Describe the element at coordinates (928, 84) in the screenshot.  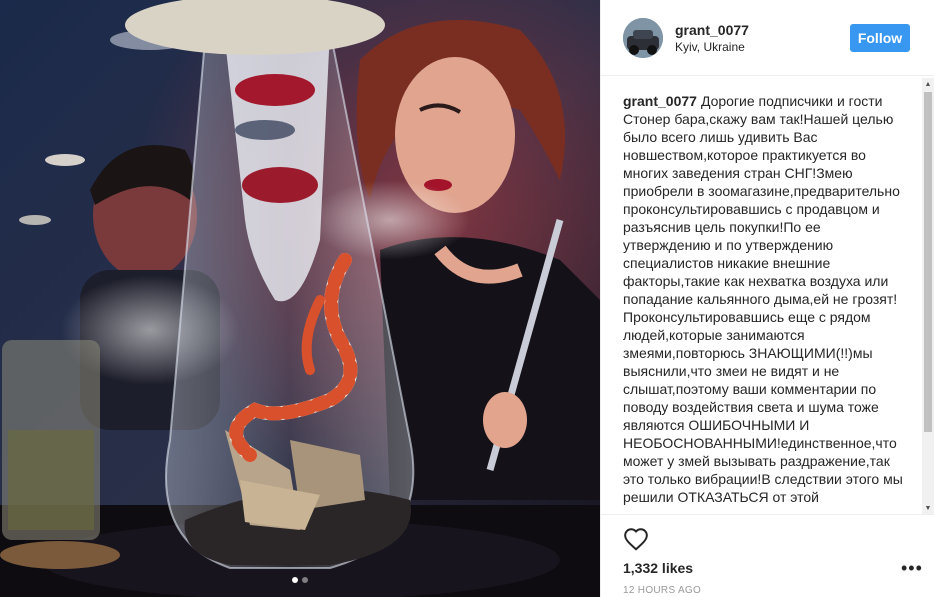
I see `scroll-up-arrow-icon: ▲` at that location.